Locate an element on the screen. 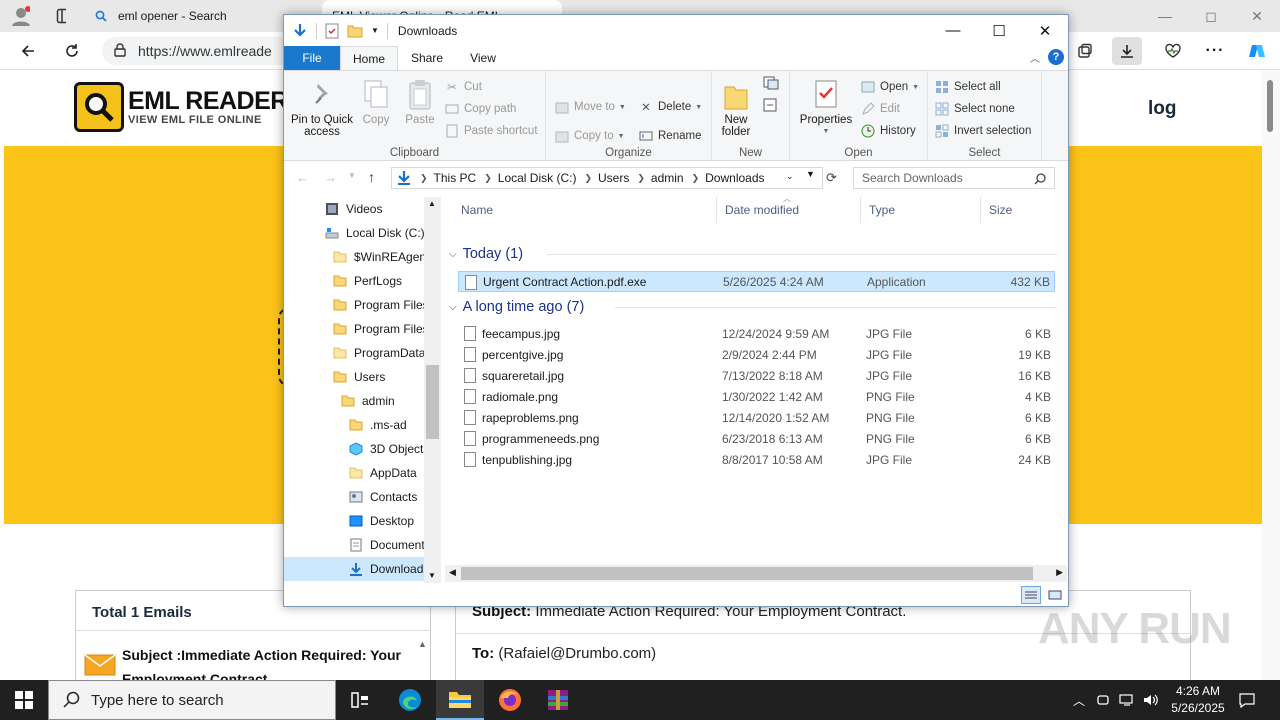 This screenshot has height=720, width=1280. tab-home: Home is located at coordinates (369, 58).